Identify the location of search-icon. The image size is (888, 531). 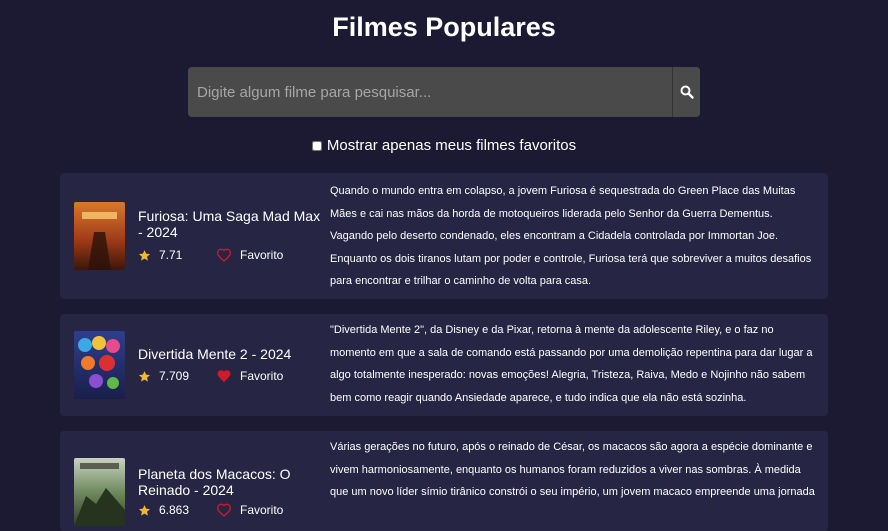
(687, 92).